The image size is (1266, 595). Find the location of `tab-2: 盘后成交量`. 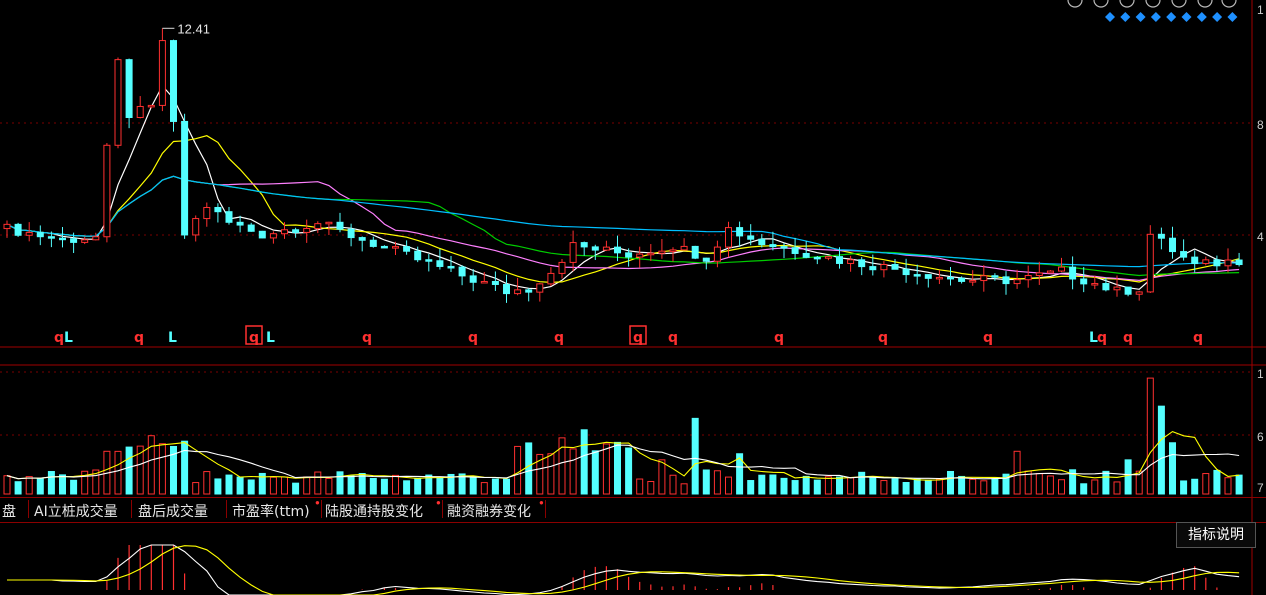

tab-2: 盘后成交量 is located at coordinates (173, 511).